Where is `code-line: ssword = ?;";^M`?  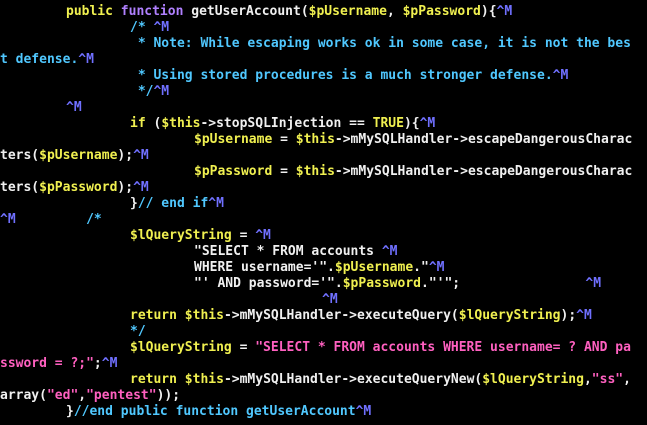
code-line: ssword = ?;";^M is located at coordinates (58, 364).